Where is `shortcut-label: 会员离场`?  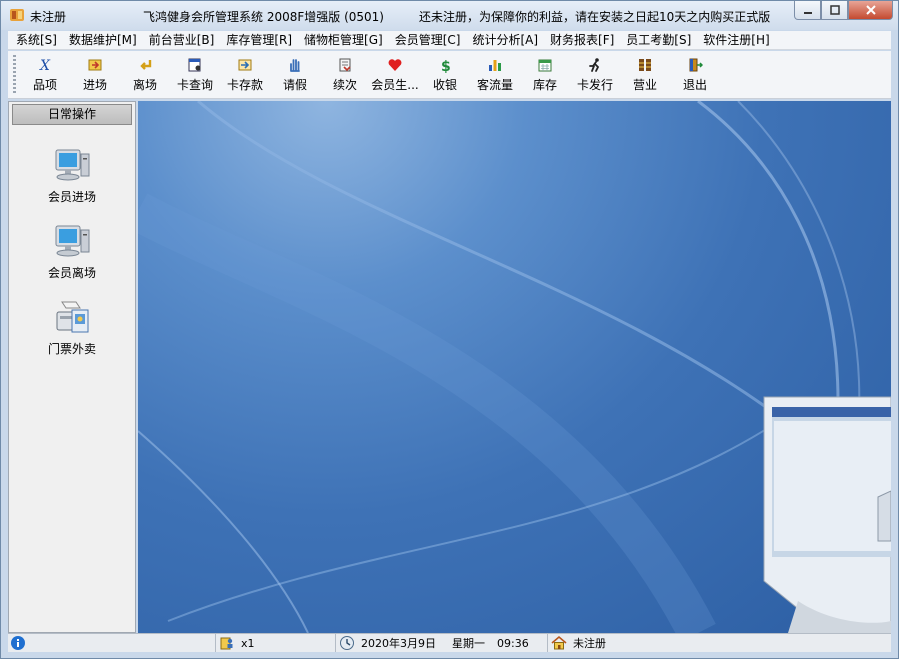 shortcut-label: 会员离场 is located at coordinates (71, 273).